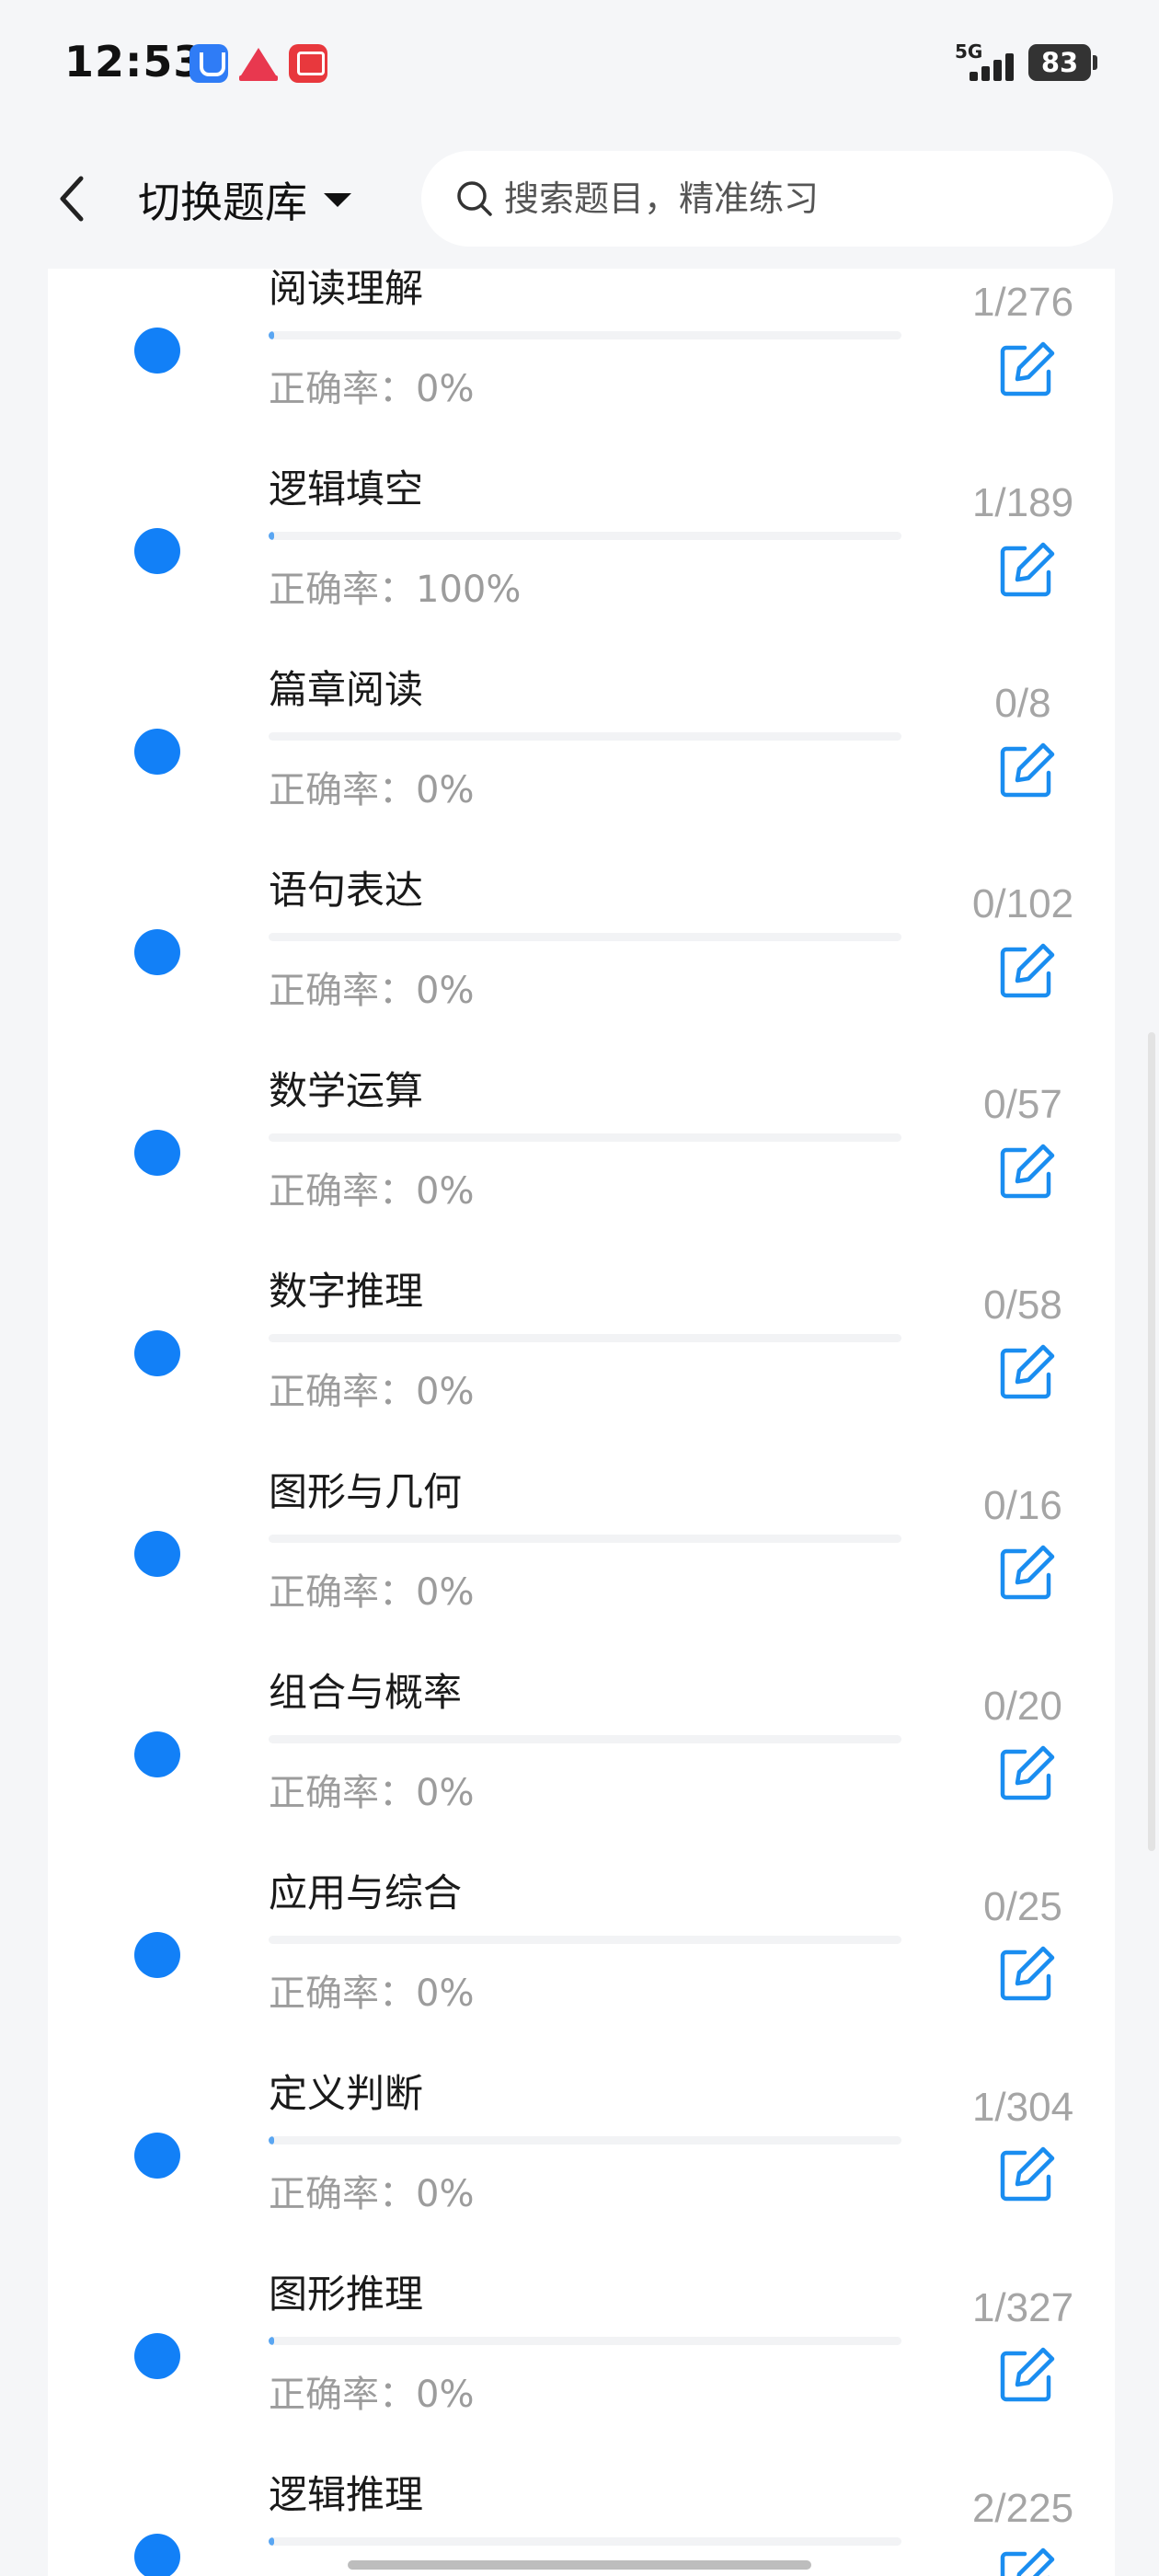 This screenshot has width=1159, height=2576. What do you see at coordinates (1022, 1104) in the screenshot?
I see `item-count: 0/57` at bounding box center [1022, 1104].